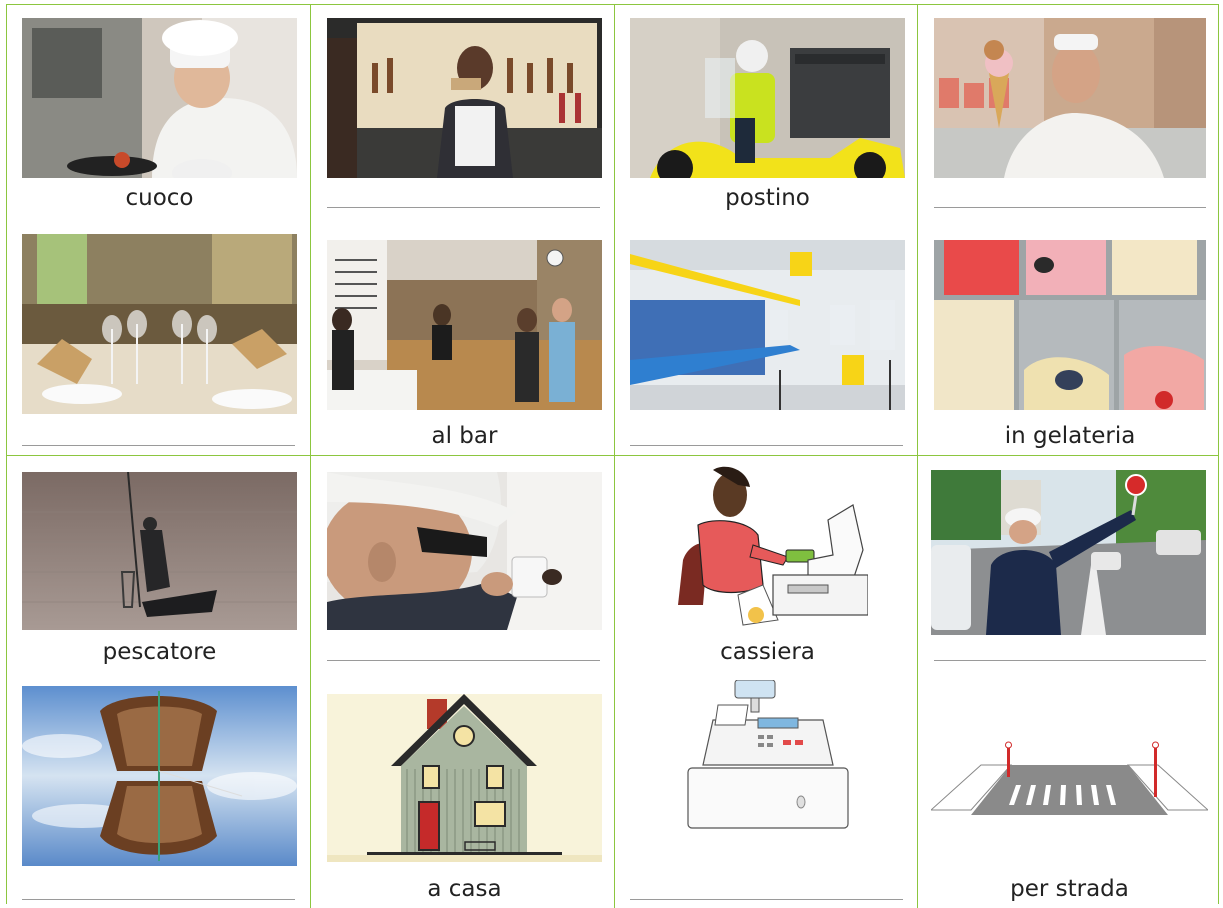 The height and width of the screenshot is (908, 1223). I want to click on card-label: a casa, so click(464, 889).